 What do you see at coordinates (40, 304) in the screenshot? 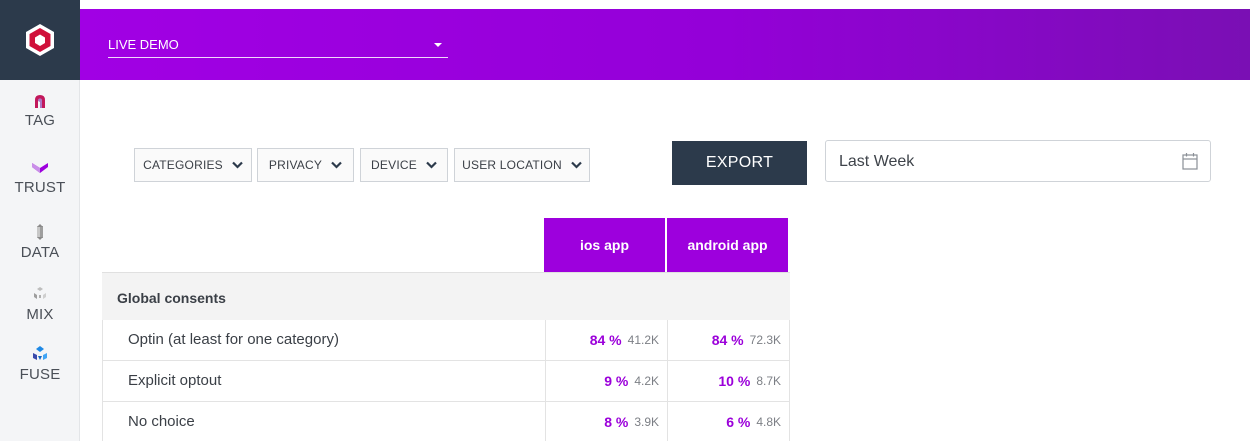
I see `sidebar-item-mix: MIX` at bounding box center [40, 304].